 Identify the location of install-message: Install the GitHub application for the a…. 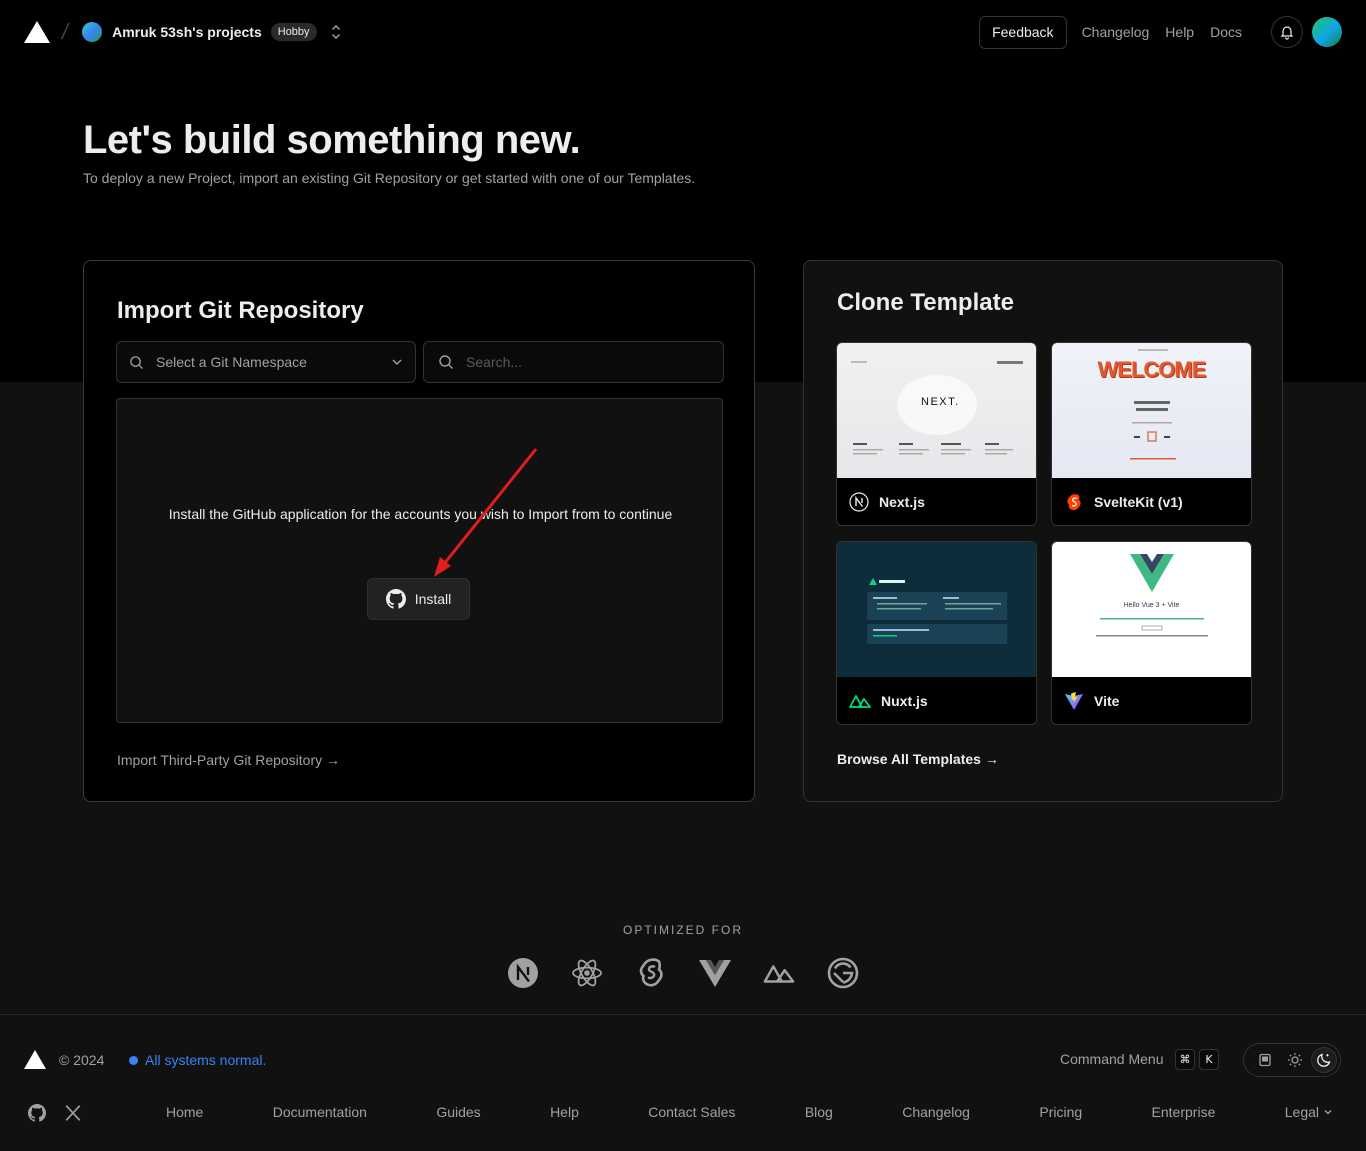
(420, 514).